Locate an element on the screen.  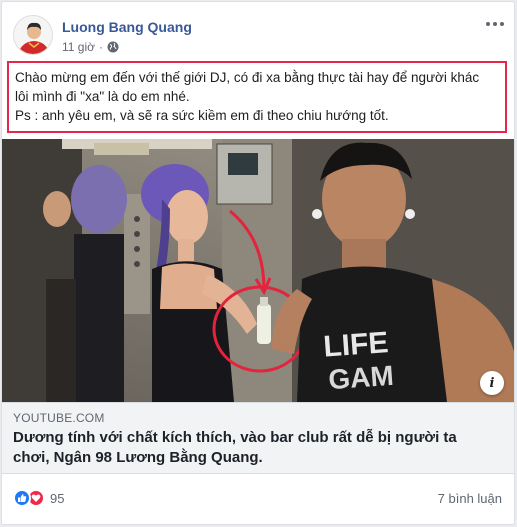
more-dots-icon is located at coordinates (495, 24).